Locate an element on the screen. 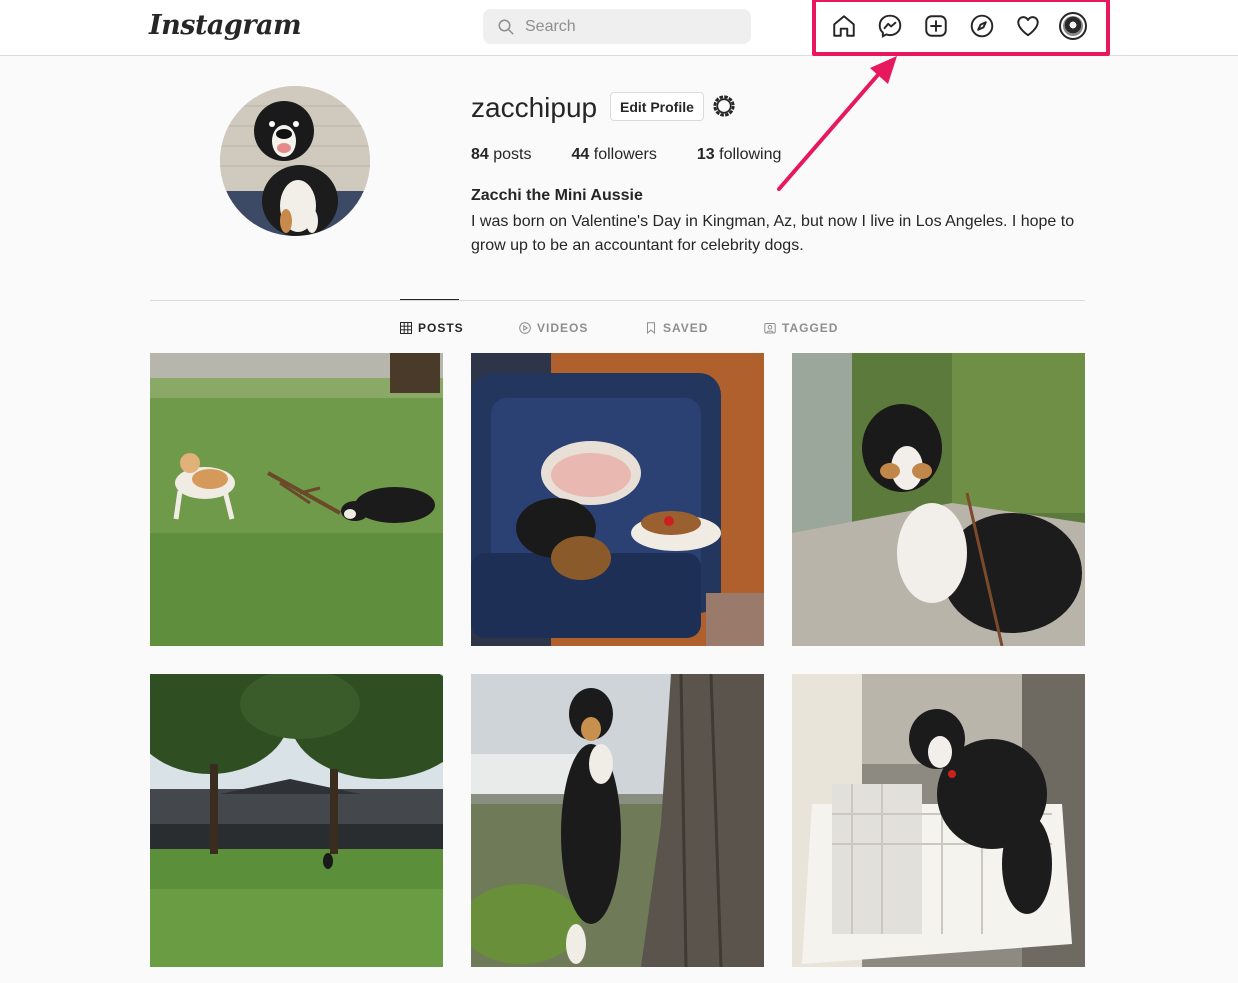  play-icon is located at coordinates (525, 328).